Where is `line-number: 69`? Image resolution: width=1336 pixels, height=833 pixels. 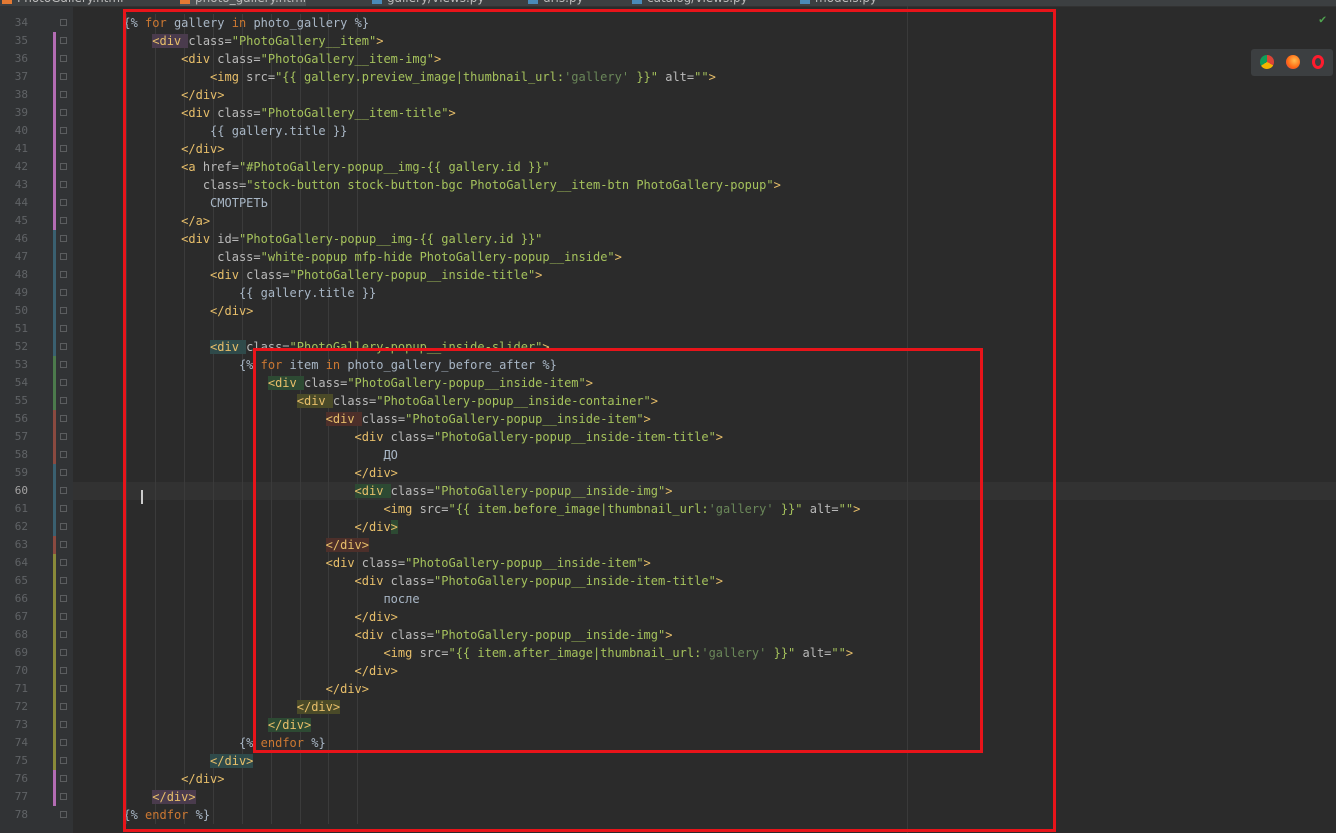 line-number: 69 is located at coordinates (21, 652).